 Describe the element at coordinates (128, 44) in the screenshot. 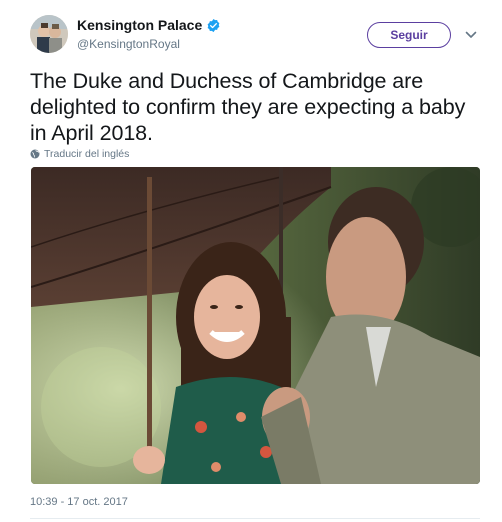

I see `author-handle: @KensingtonRoyal` at that location.